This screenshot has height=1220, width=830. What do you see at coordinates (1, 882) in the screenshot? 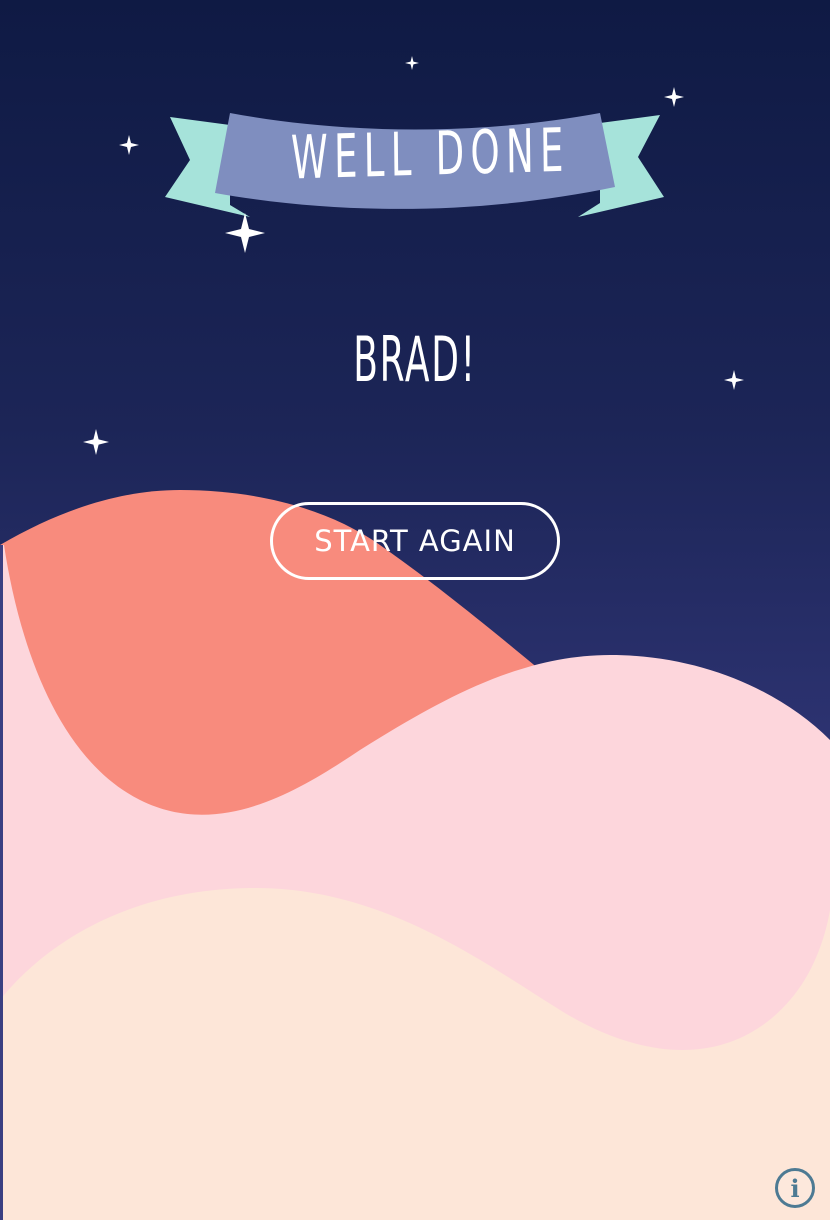
I see `left-edge-strip` at bounding box center [1, 882].